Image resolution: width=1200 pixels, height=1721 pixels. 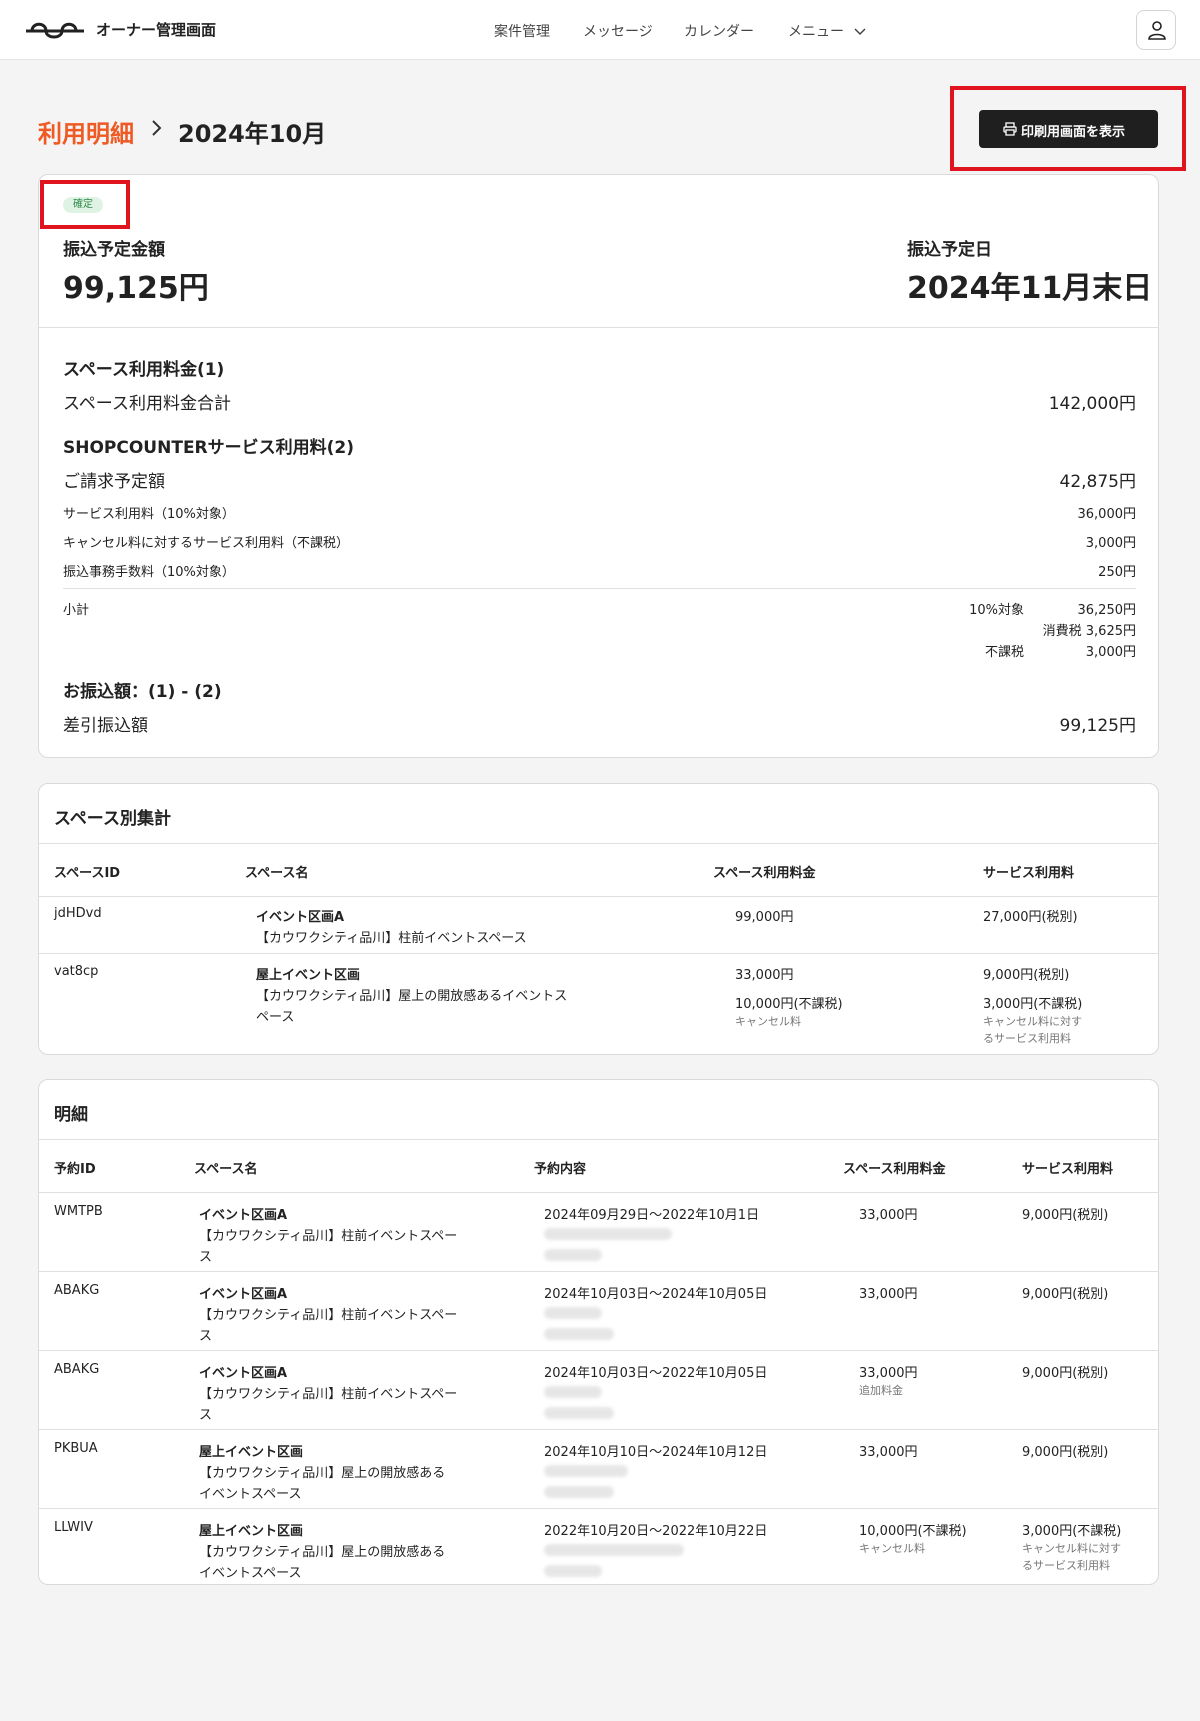 What do you see at coordinates (1071, 1548) in the screenshot?
I see `service-fee-note: キャンセル料に対す` at bounding box center [1071, 1548].